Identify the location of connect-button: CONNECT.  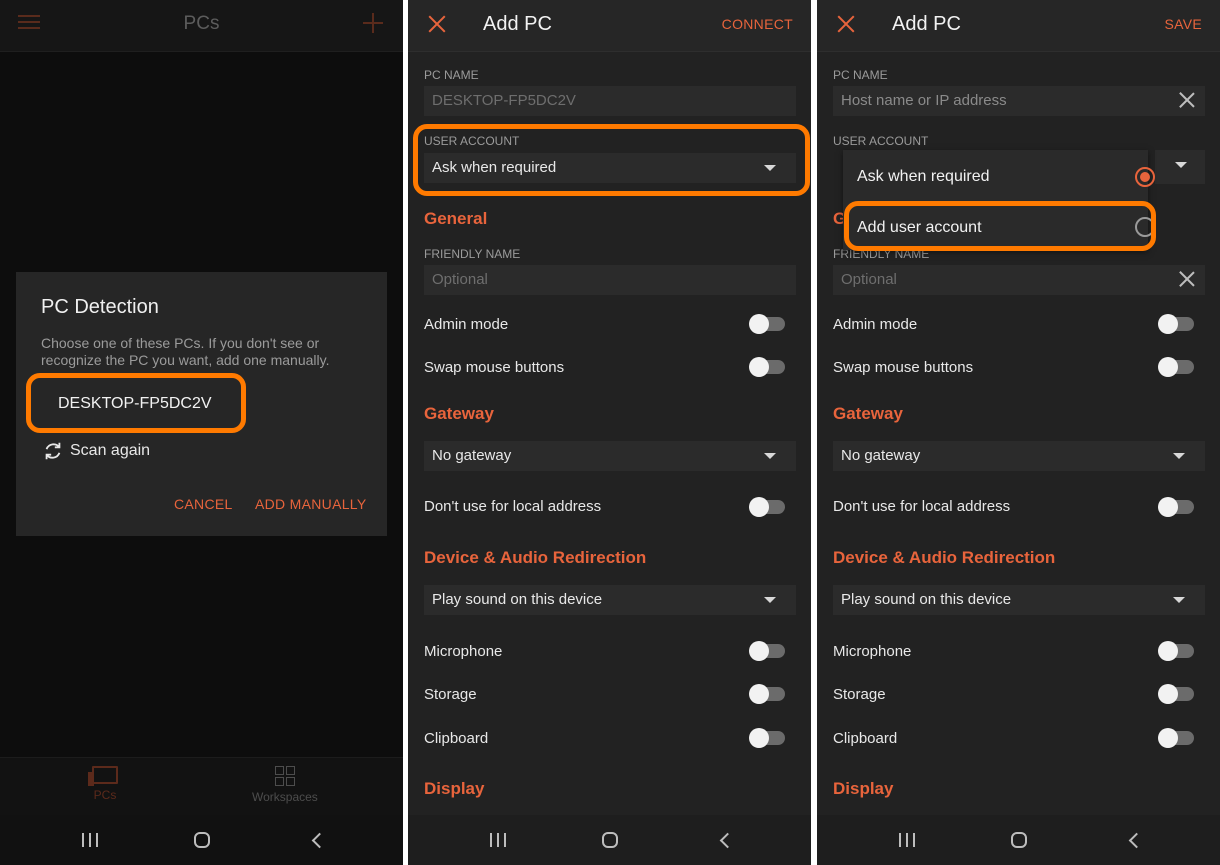
(757, 24).